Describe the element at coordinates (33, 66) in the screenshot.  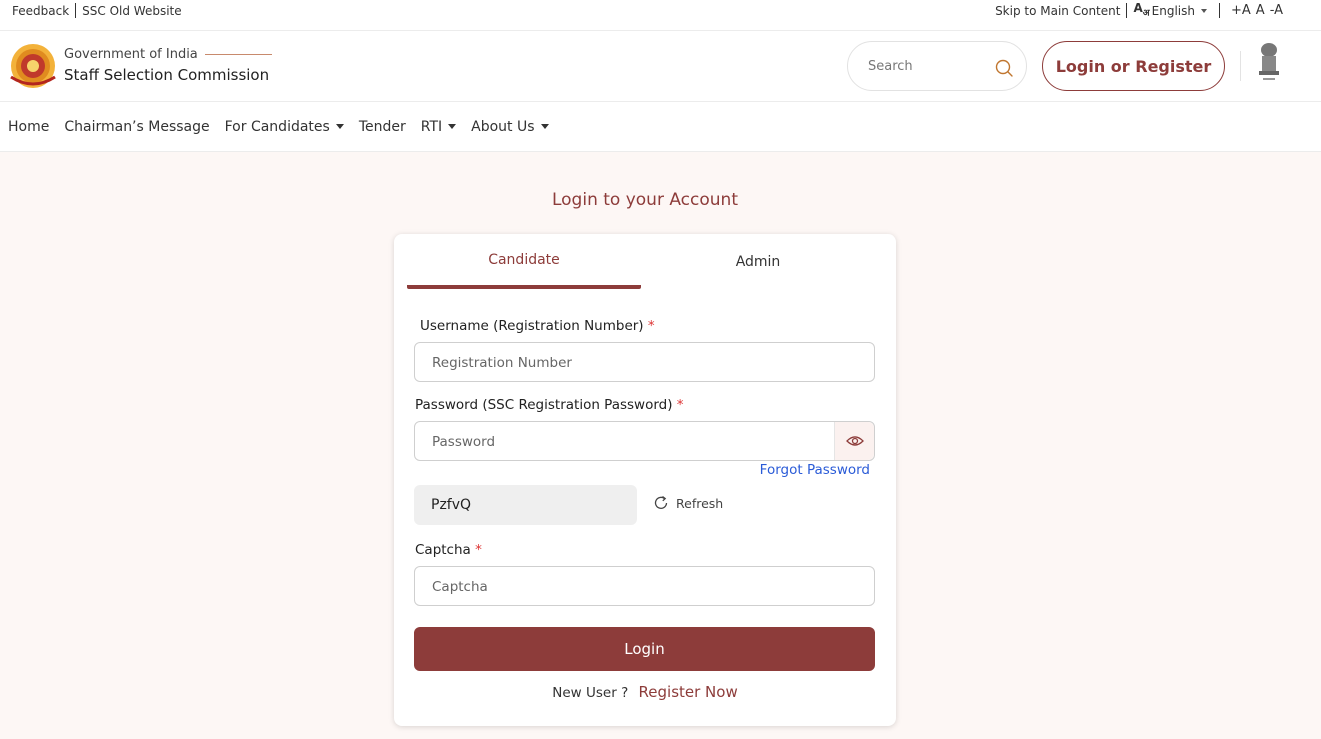
I see `ssc-logo-icon` at that location.